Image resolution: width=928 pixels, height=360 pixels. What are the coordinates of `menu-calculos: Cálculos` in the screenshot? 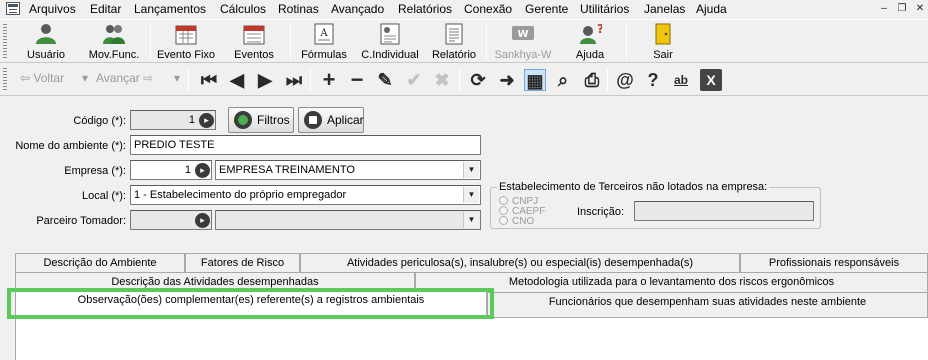 It's located at (243, 9).